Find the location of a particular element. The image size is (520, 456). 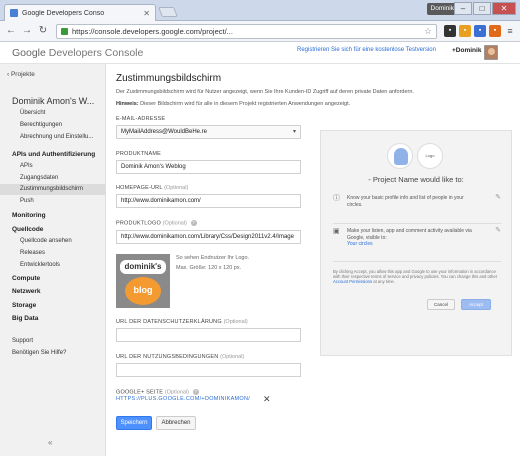

terms-label-text: URL DER NUTZUNGSBEDINGUNGEN is located at coordinates (167, 357).